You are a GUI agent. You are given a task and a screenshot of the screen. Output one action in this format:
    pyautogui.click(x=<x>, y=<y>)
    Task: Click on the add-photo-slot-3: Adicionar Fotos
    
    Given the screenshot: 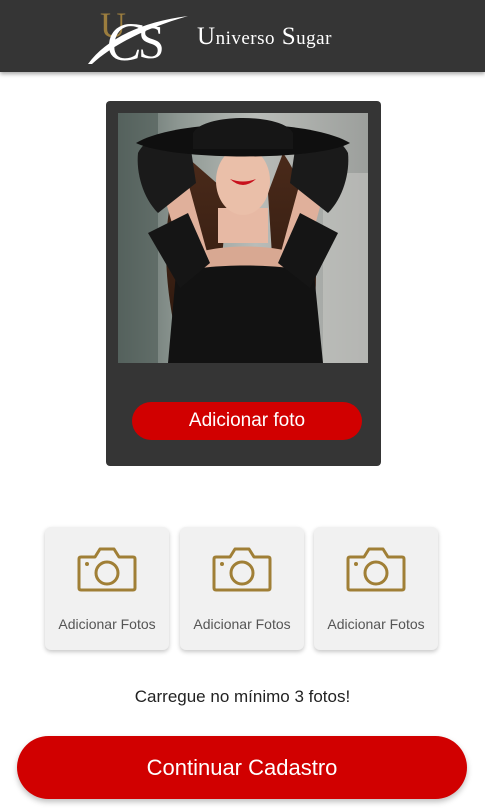 What is the action you would take?
    pyautogui.click(x=376, y=588)
    